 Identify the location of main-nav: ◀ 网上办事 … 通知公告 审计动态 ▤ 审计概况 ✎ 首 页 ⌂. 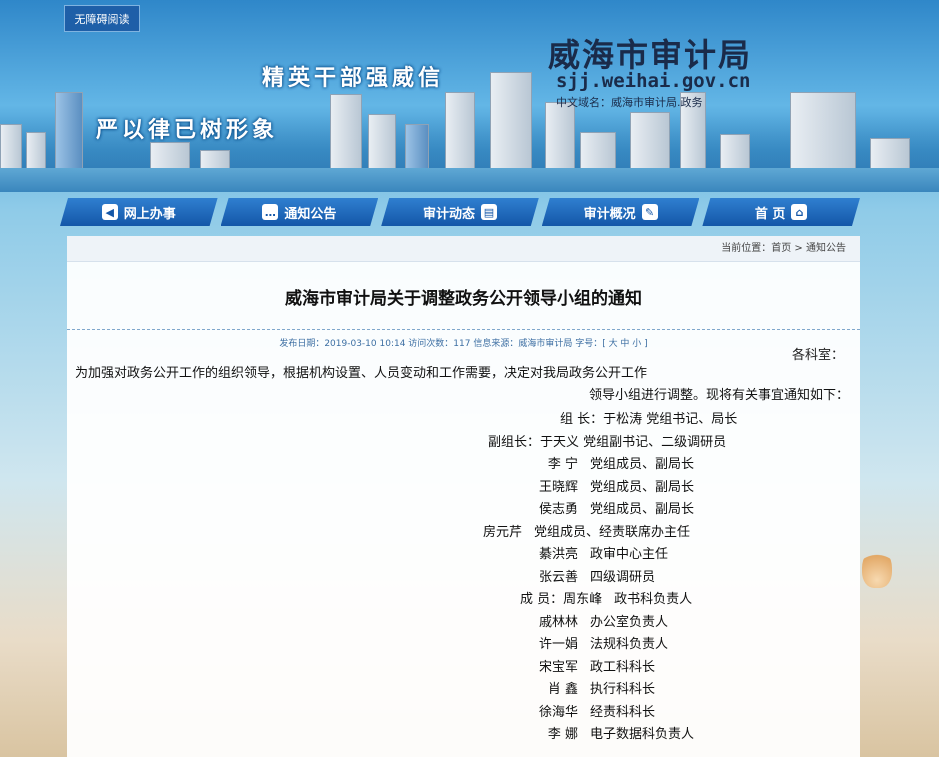
(460, 212).